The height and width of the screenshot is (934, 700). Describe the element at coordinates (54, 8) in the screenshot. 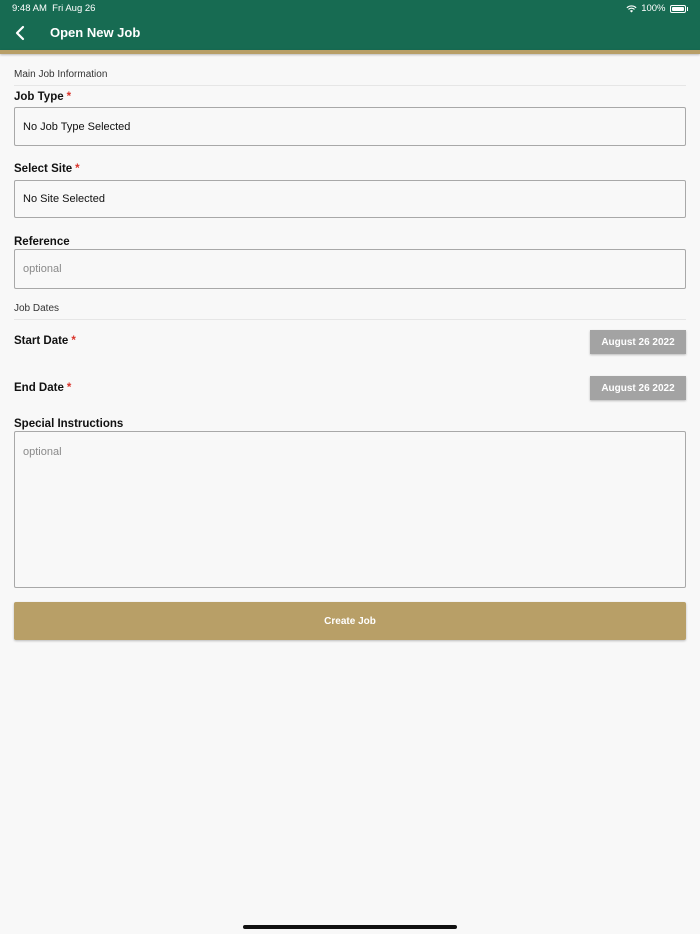

I see `status-time: 9:48 AM Fri Aug 26` at that location.